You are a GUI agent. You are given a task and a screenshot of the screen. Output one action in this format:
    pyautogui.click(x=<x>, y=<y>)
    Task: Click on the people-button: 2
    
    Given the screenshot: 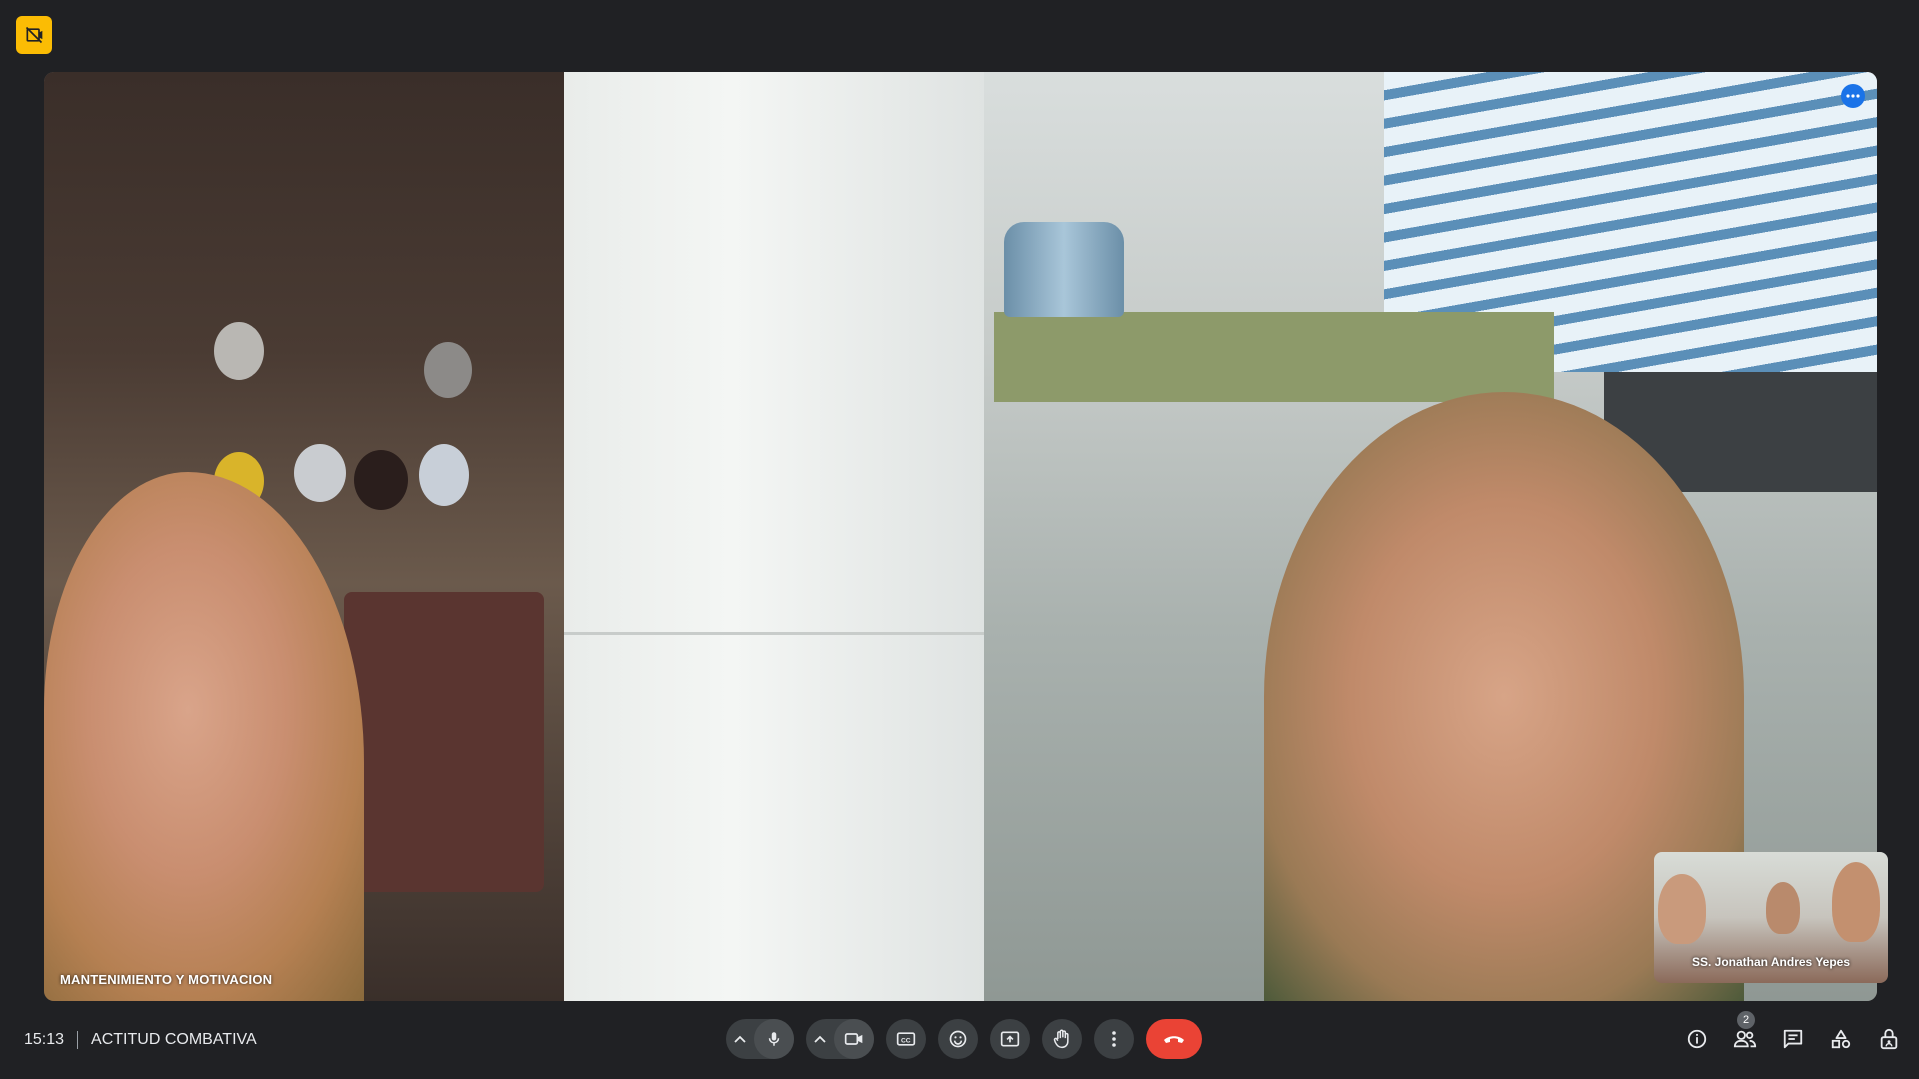 What is the action you would take?
    pyautogui.click(x=1745, y=1037)
    